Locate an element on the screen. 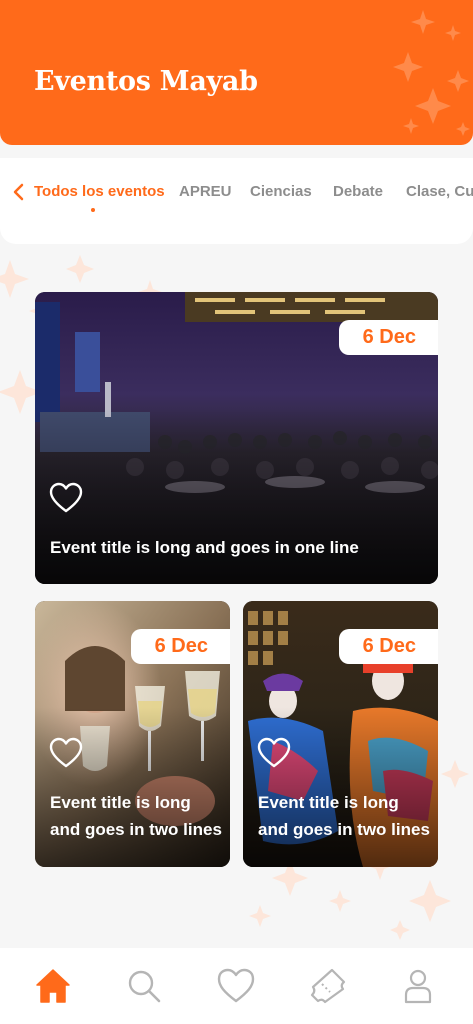 Image resolution: width=473 pixels, height=1024 pixels. active-tab-indicator is located at coordinates (93, 210).